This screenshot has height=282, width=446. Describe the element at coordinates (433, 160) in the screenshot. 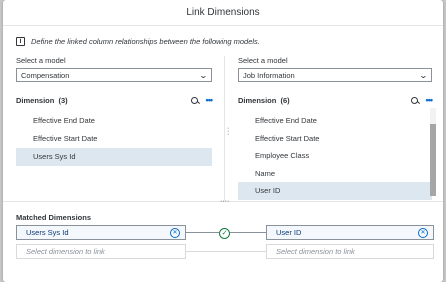

I see `right-list-scrollbar-thumb` at that location.